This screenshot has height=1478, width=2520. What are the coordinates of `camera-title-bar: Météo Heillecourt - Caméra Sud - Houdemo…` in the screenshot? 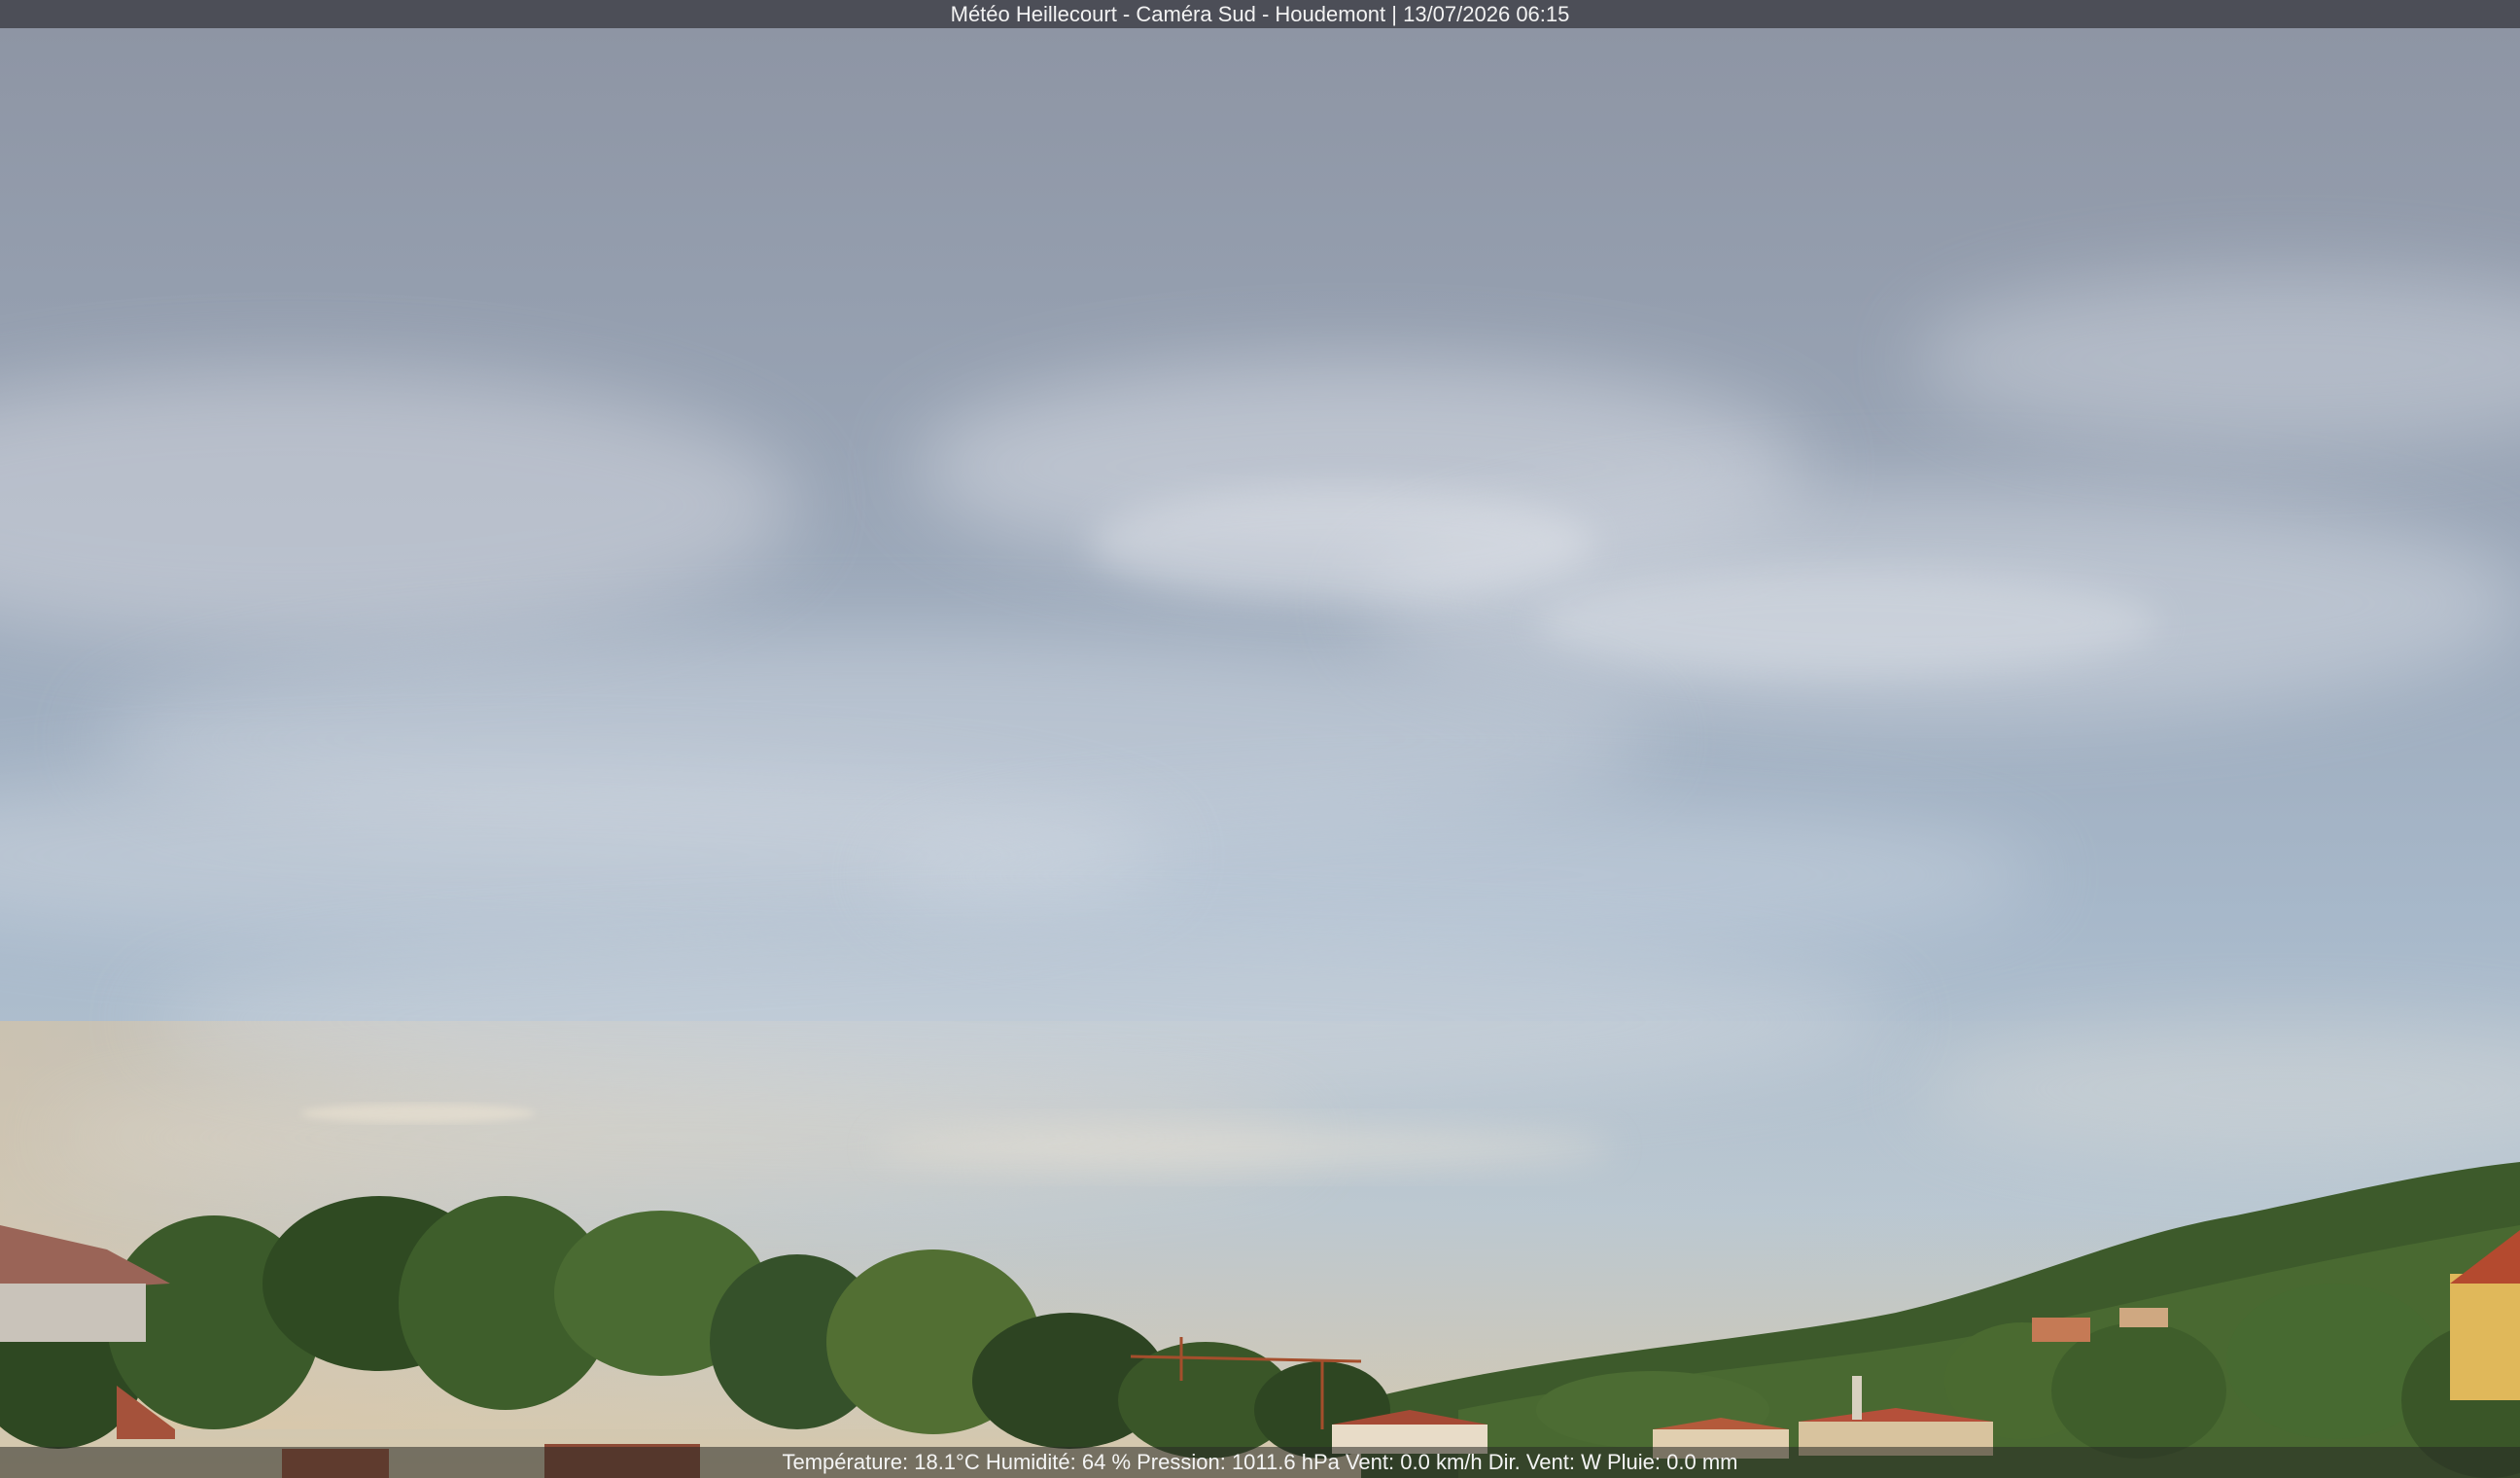 It's located at (1260, 14).